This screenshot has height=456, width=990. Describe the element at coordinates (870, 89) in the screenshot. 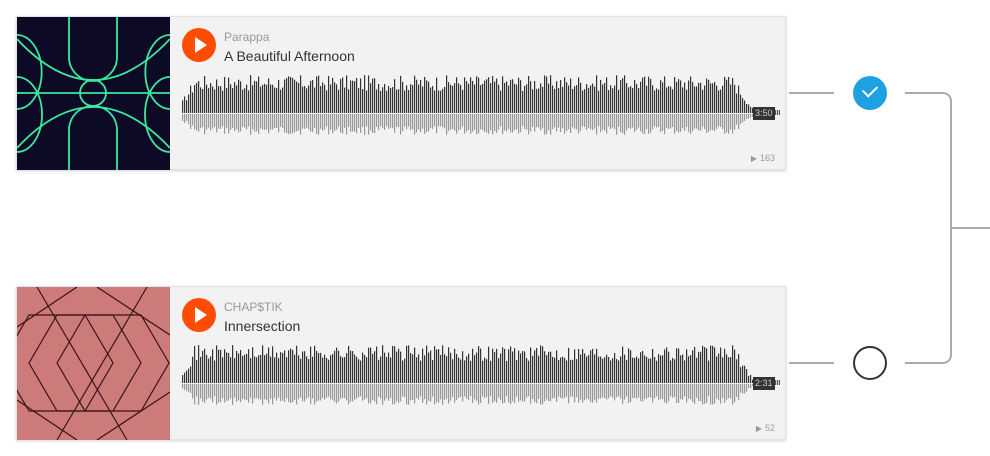

I see `check-icon` at that location.